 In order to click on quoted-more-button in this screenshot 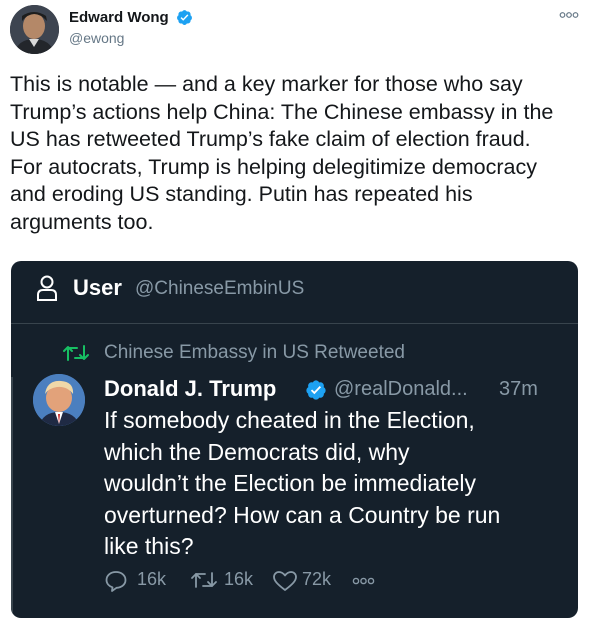, I will do `click(366, 580)`.